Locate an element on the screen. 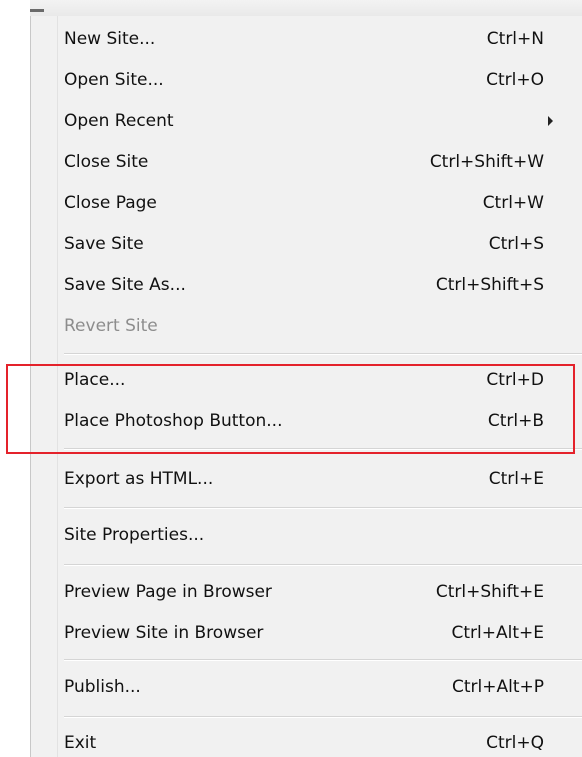 The height and width of the screenshot is (757, 582). menu-item-shortcut: Ctrl+Shift+E is located at coordinates (489, 591).